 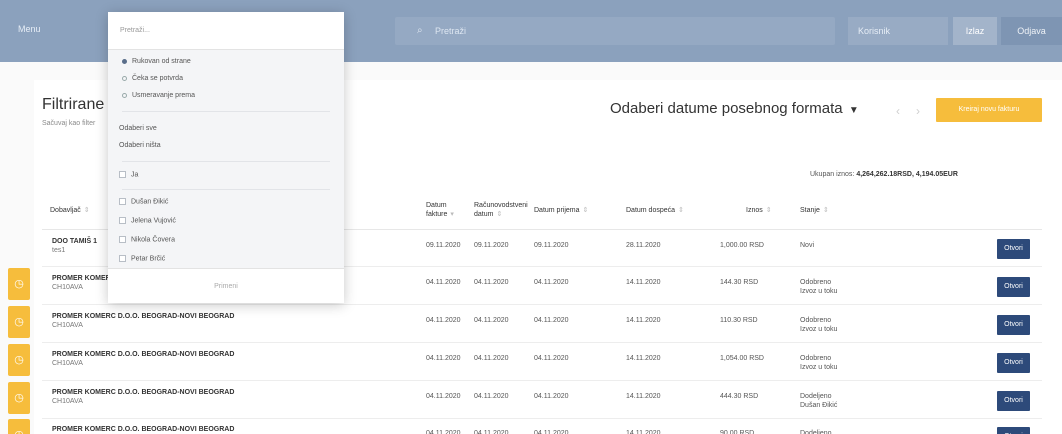 What do you see at coordinates (135, 175) in the screenshot?
I see `checkbox-me-label: Ja` at bounding box center [135, 175].